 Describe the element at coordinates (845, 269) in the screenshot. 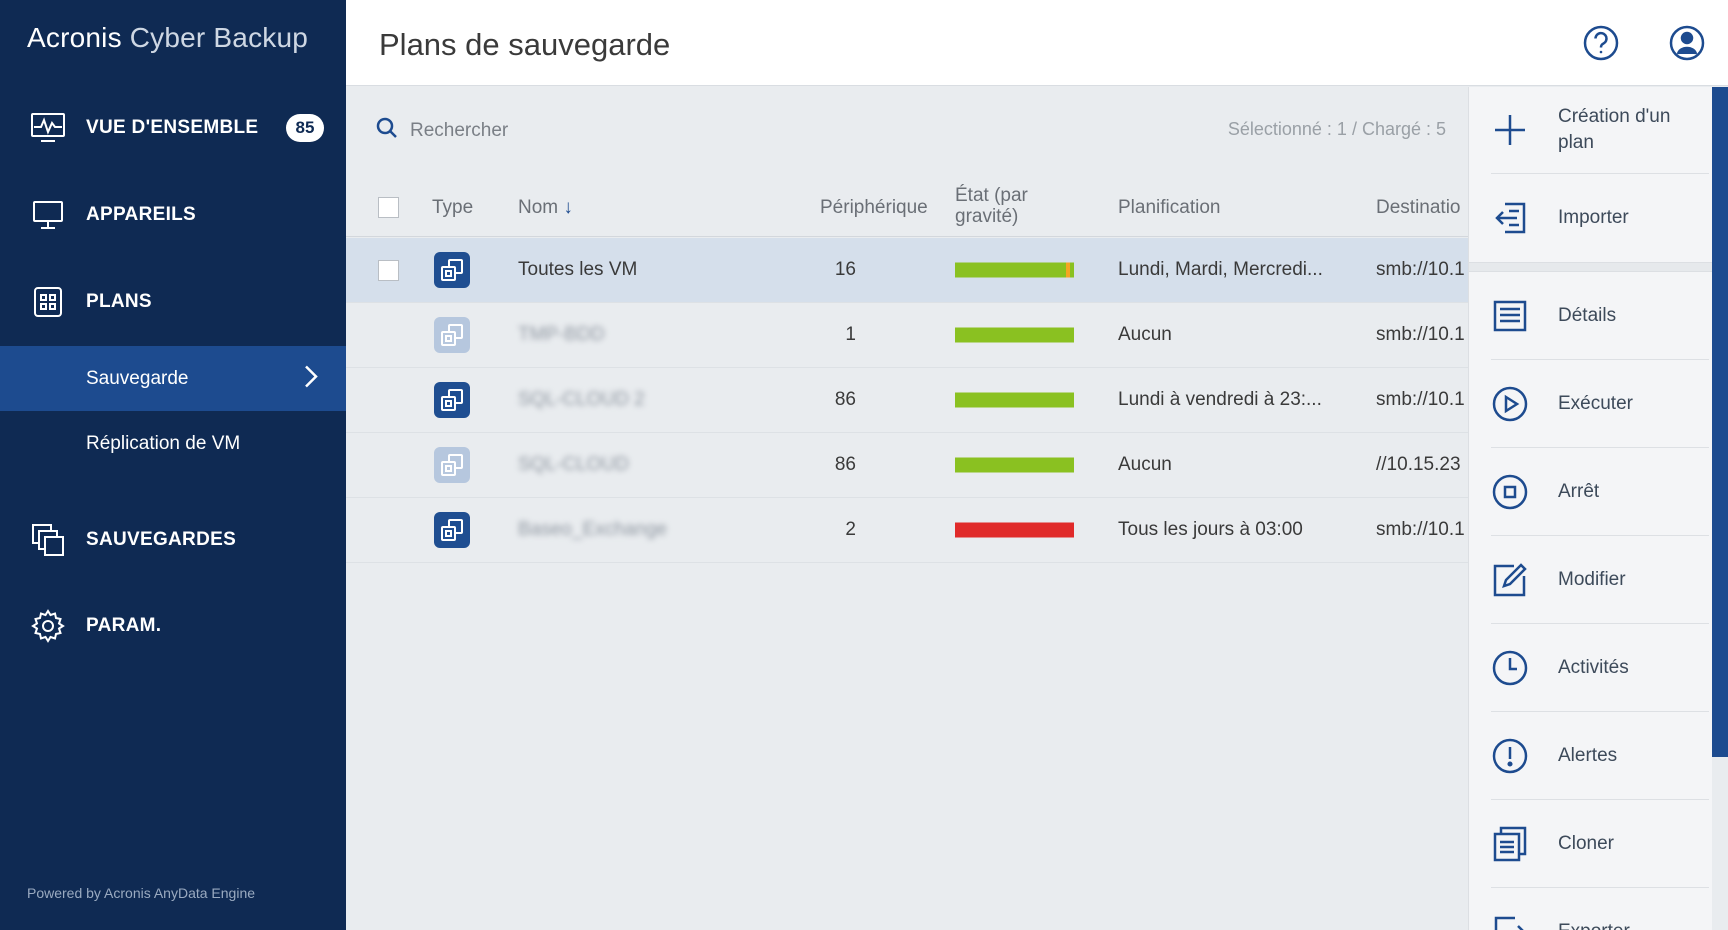

I see `device-count: 16` at that location.